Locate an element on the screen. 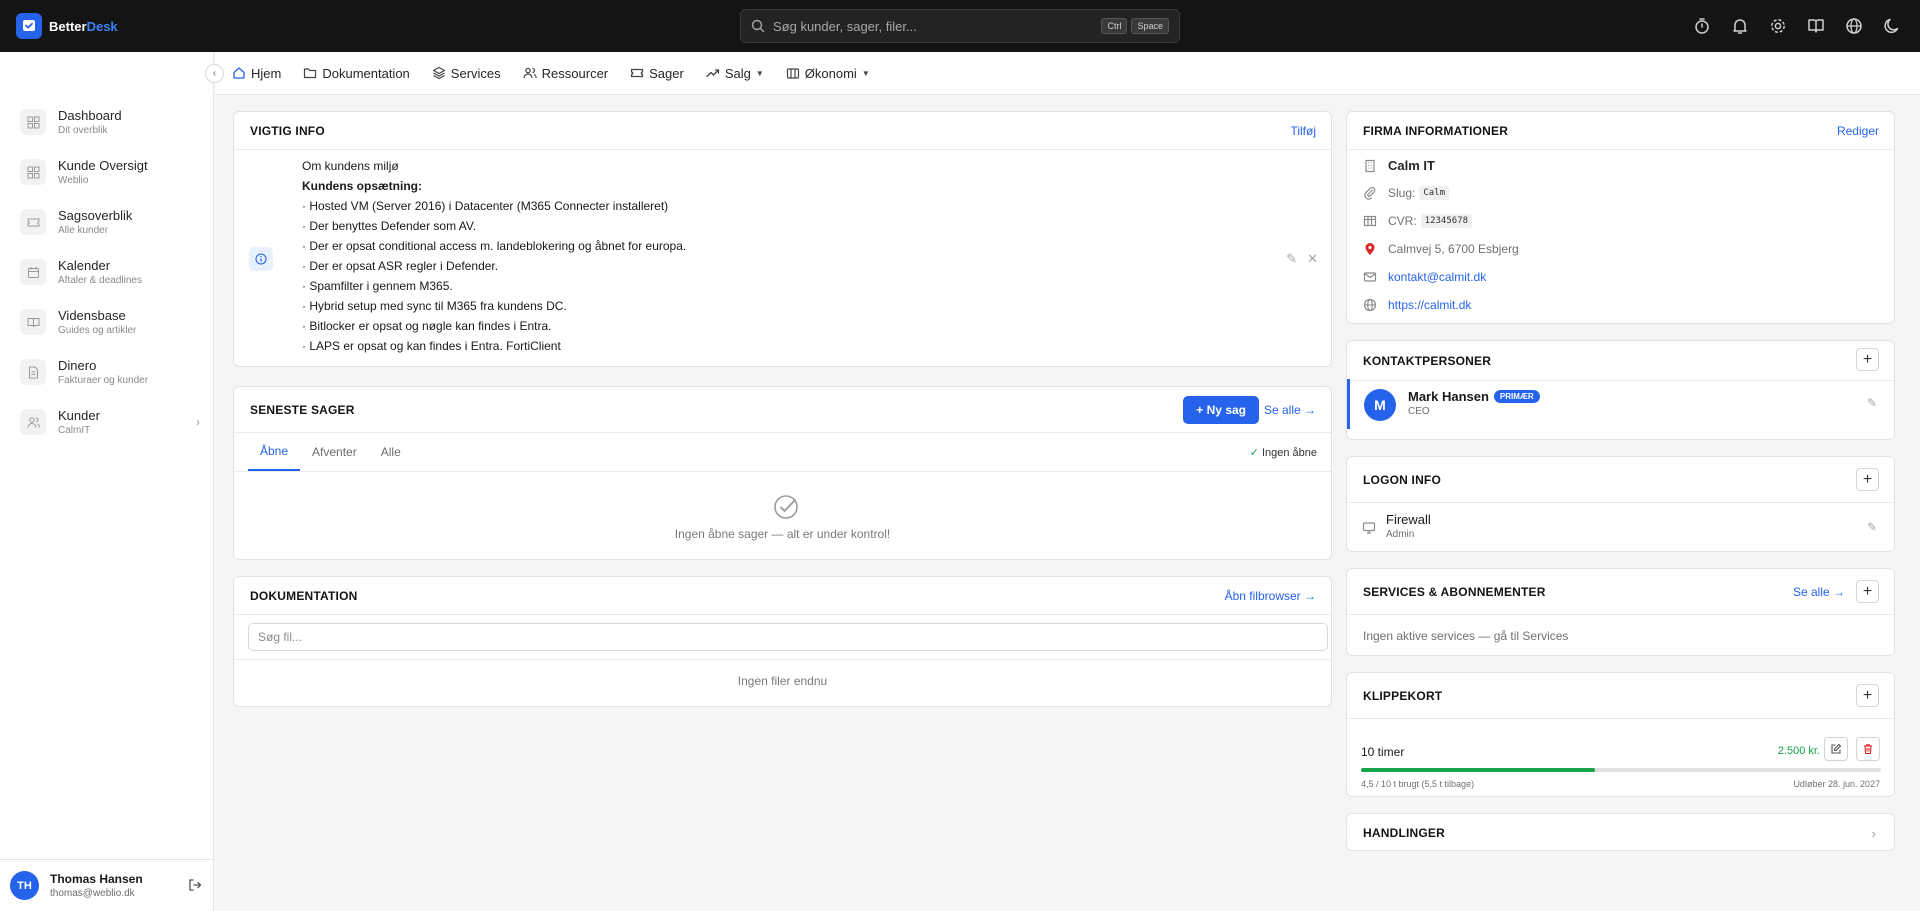 Image resolution: width=1920 pixels, height=911 pixels. sidebar-item-dashboard: Dashboard Dit overblik is located at coordinates (110, 122).